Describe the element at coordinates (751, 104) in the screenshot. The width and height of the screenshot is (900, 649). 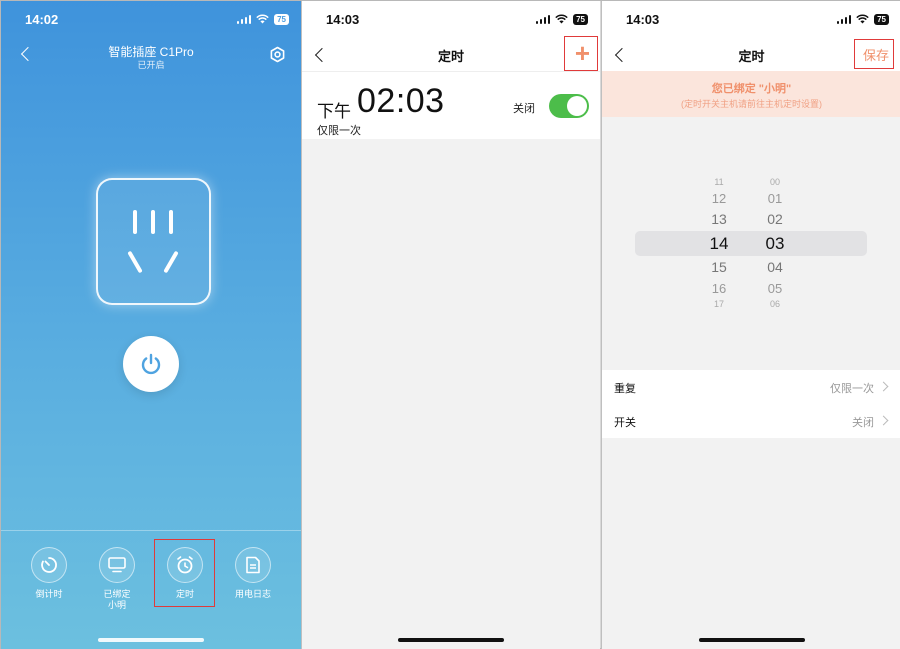
I see `notice-subtitle: (定时开关主机请前往主机定时设置)` at that location.